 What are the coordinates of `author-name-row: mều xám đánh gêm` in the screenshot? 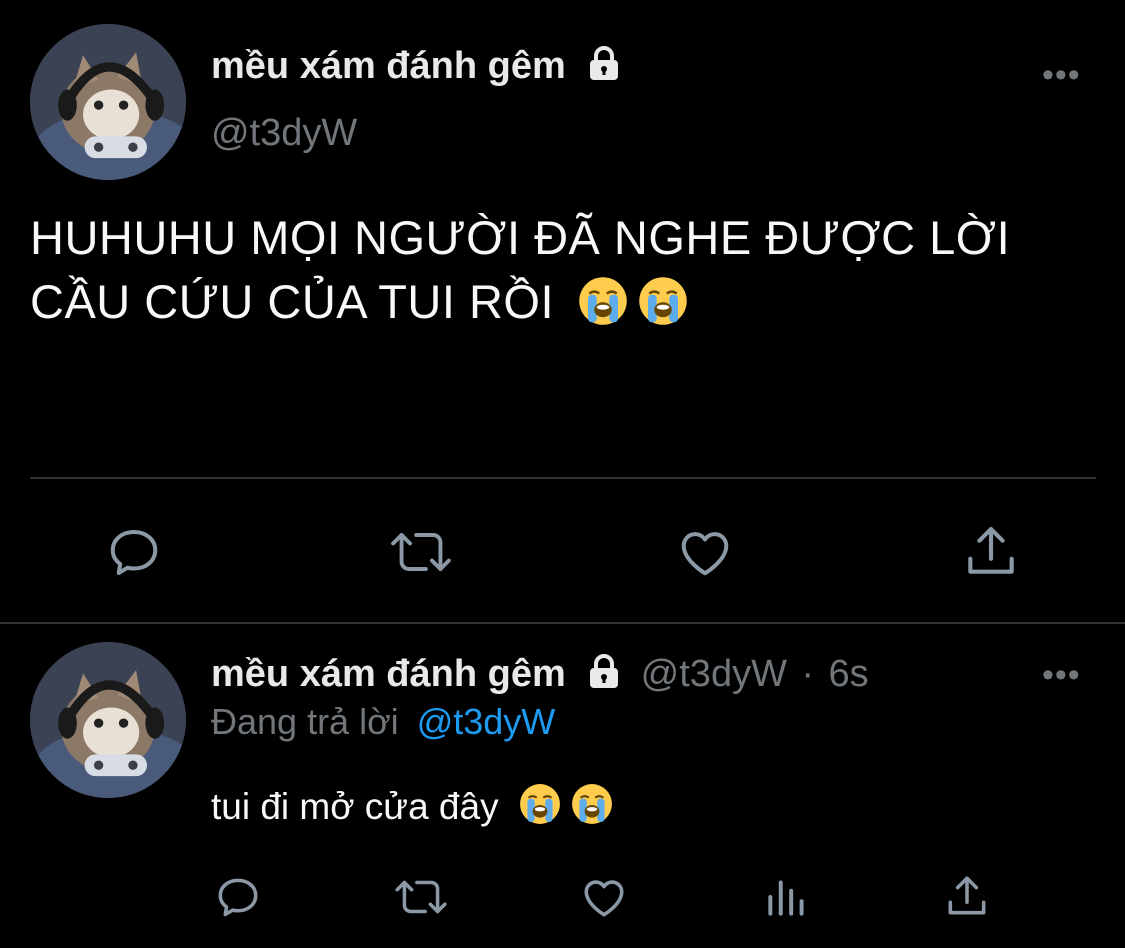 It's located at (417, 66).